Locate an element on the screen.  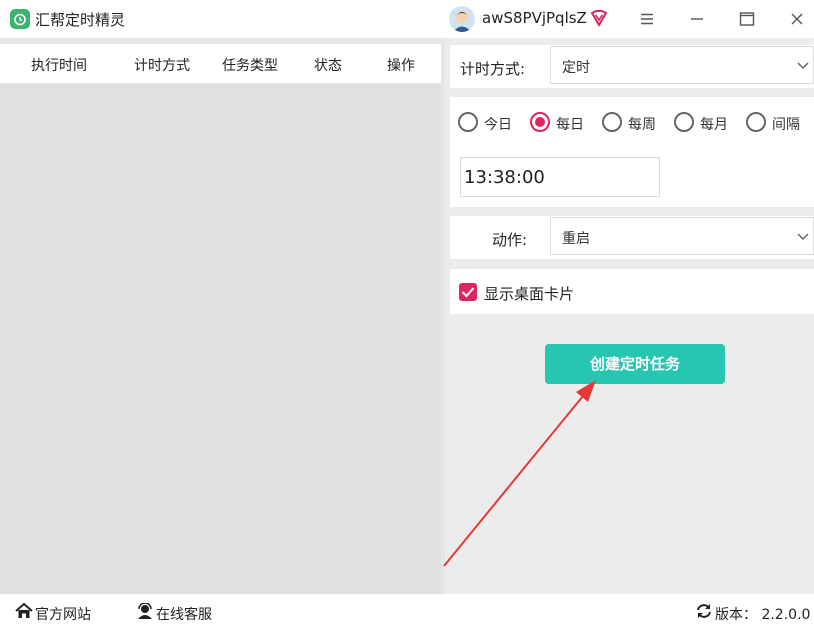
online-support-label: 在线客服 is located at coordinates (184, 615).